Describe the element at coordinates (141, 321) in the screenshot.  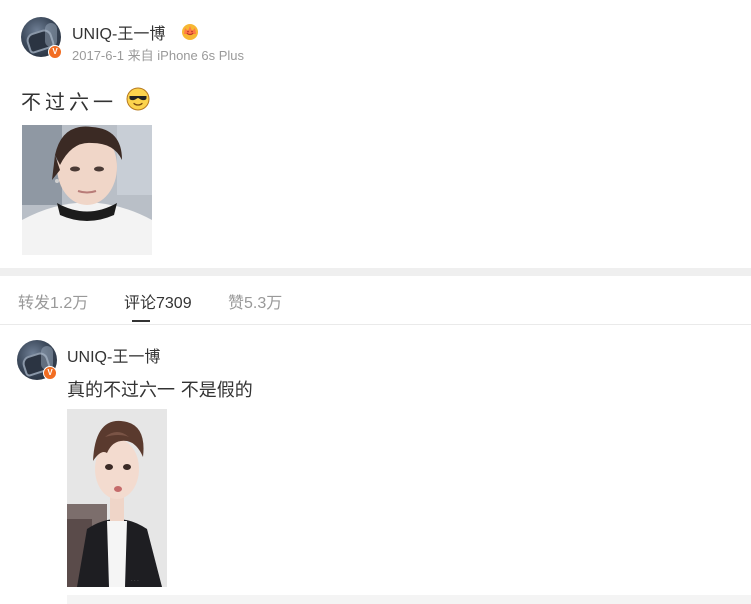
I see `active-tab-indicator` at that location.